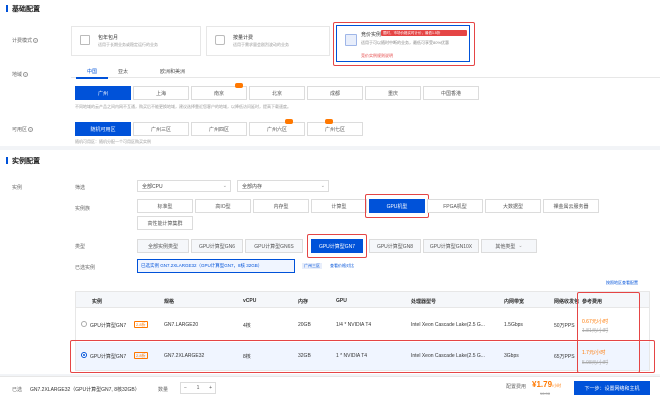 The image size is (660, 404). What do you see at coordinates (513, 325) in the screenshot?
I see `row-bandwidth: 1.5Gbps` at bounding box center [513, 325].